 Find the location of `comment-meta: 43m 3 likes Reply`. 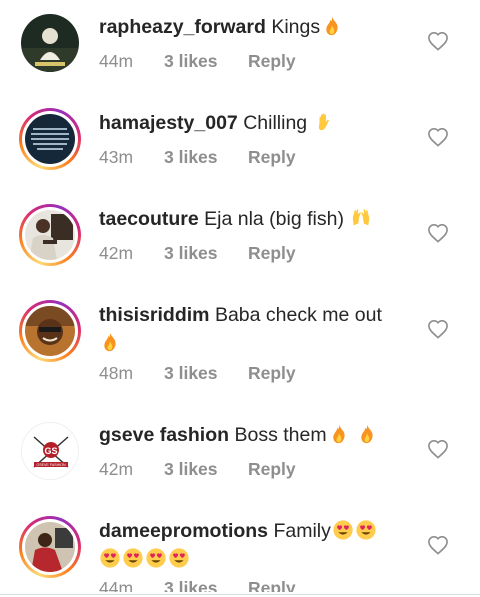

comment-meta: 43m 3 likes Reply is located at coordinates (197, 157).